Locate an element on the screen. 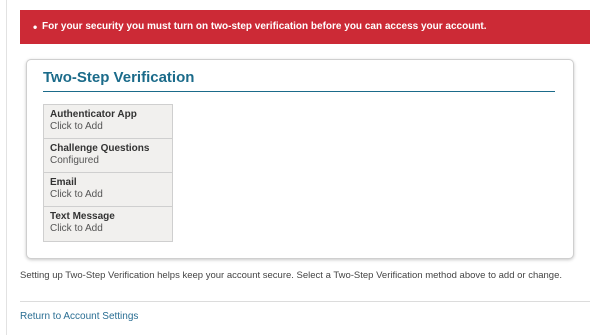  method-text-message: Text Message Click to Add is located at coordinates (108, 224).